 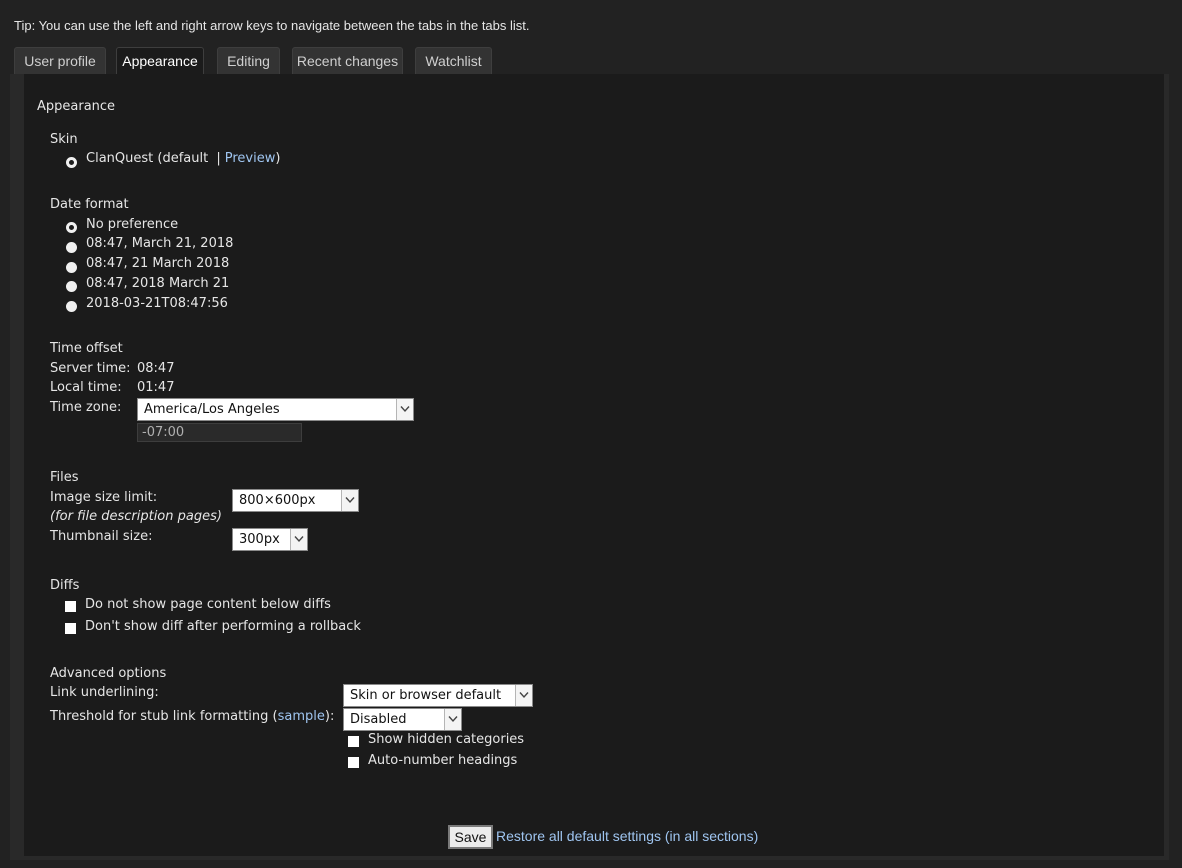 What do you see at coordinates (426, 695) in the screenshot?
I see `link-underlining-value: Skin or browser default` at bounding box center [426, 695].